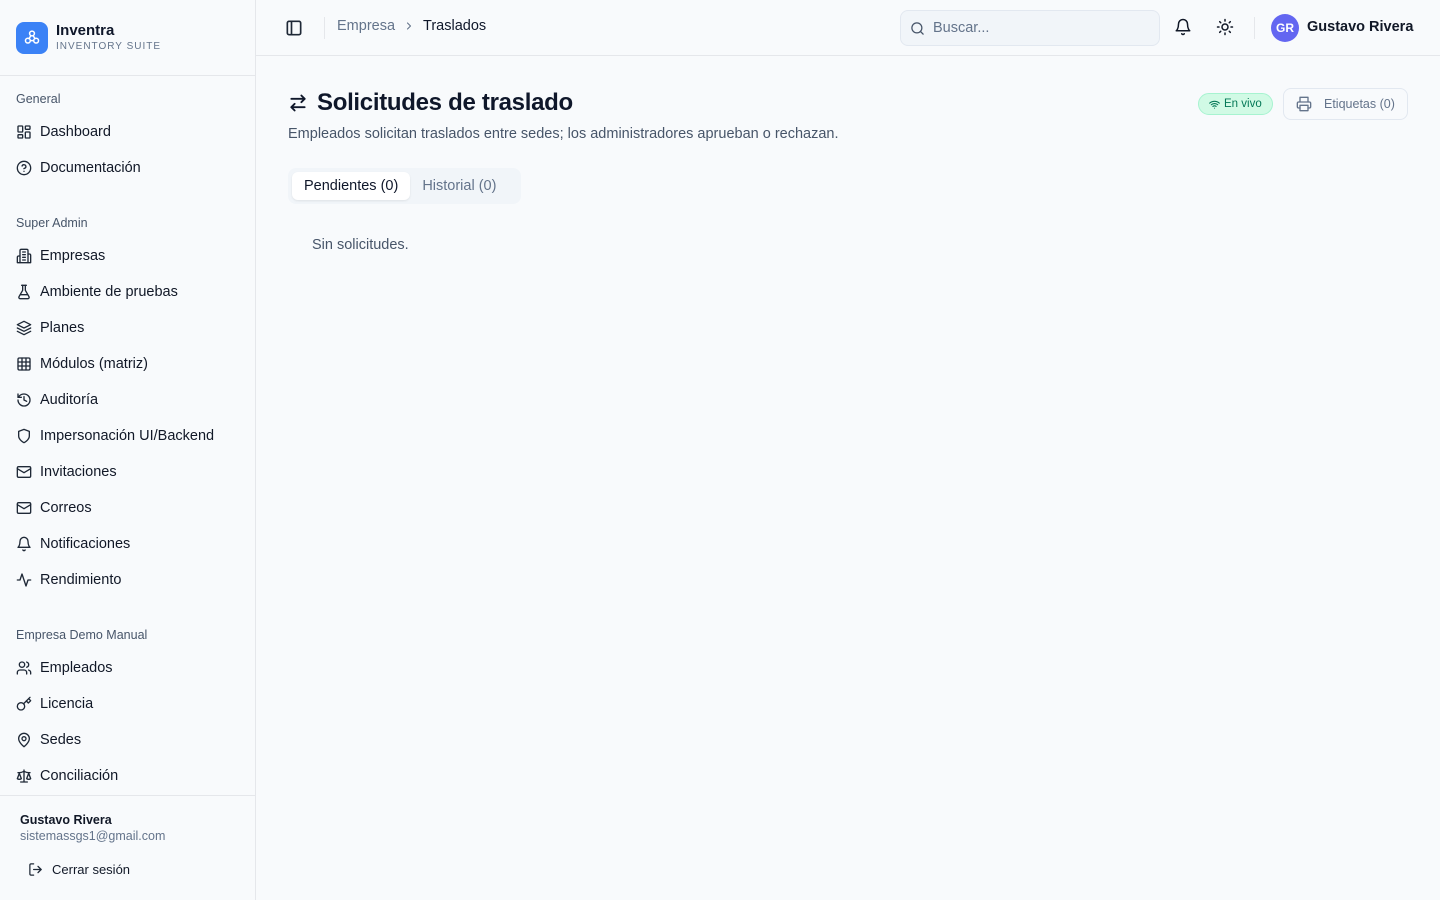 The height and width of the screenshot is (900, 1440). What do you see at coordinates (128, 668) in the screenshot?
I see `sidebar-item-empleados: Empleados` at bounding box center [128, 668].